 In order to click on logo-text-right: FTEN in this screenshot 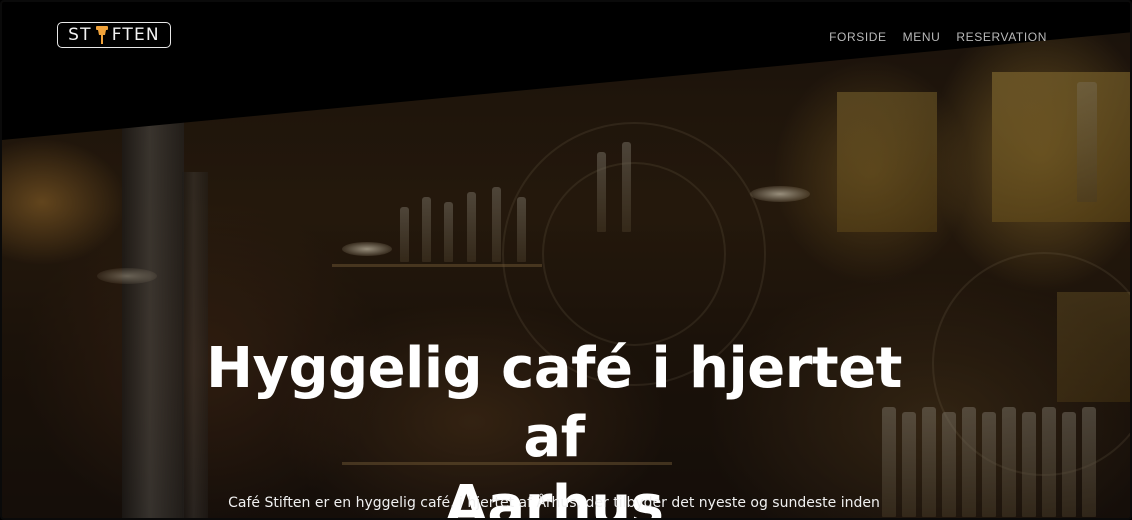, I will do `click(135, 35)`.